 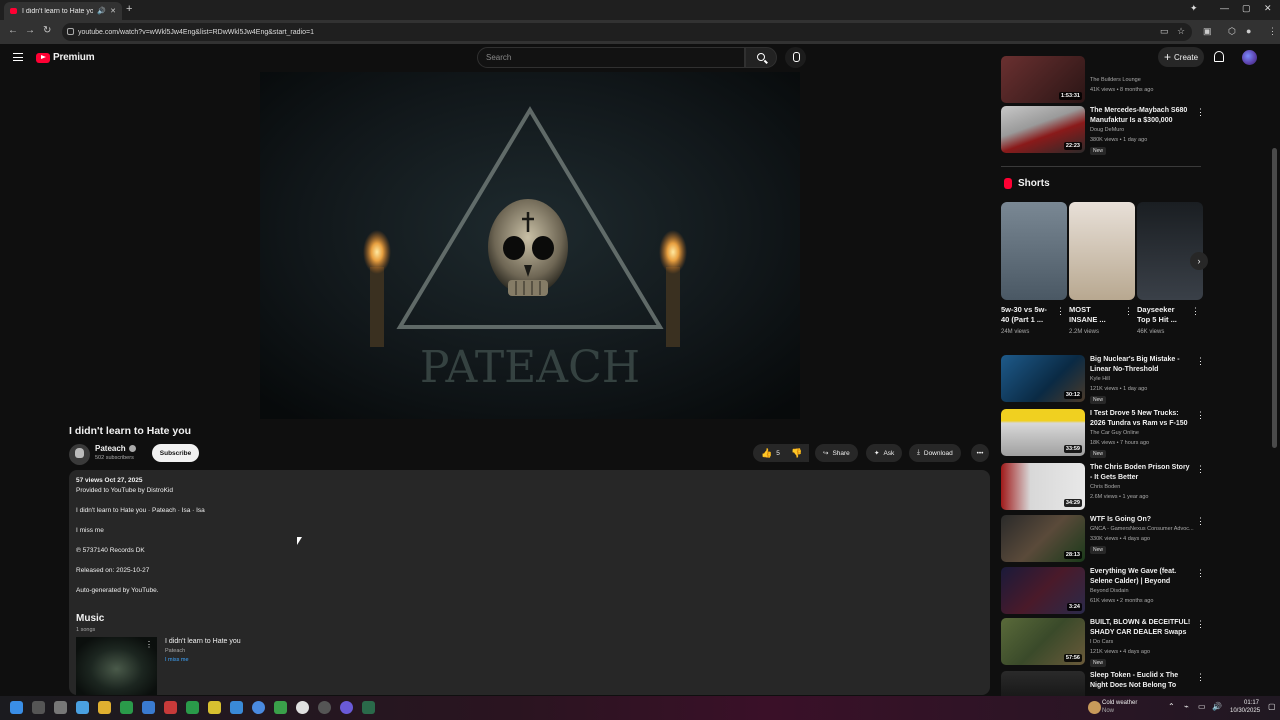 What do you see at coordinates (884, 453) in the screenshot?
I see `ask-button: ✦ Ask` at bounding box center [884, 453].